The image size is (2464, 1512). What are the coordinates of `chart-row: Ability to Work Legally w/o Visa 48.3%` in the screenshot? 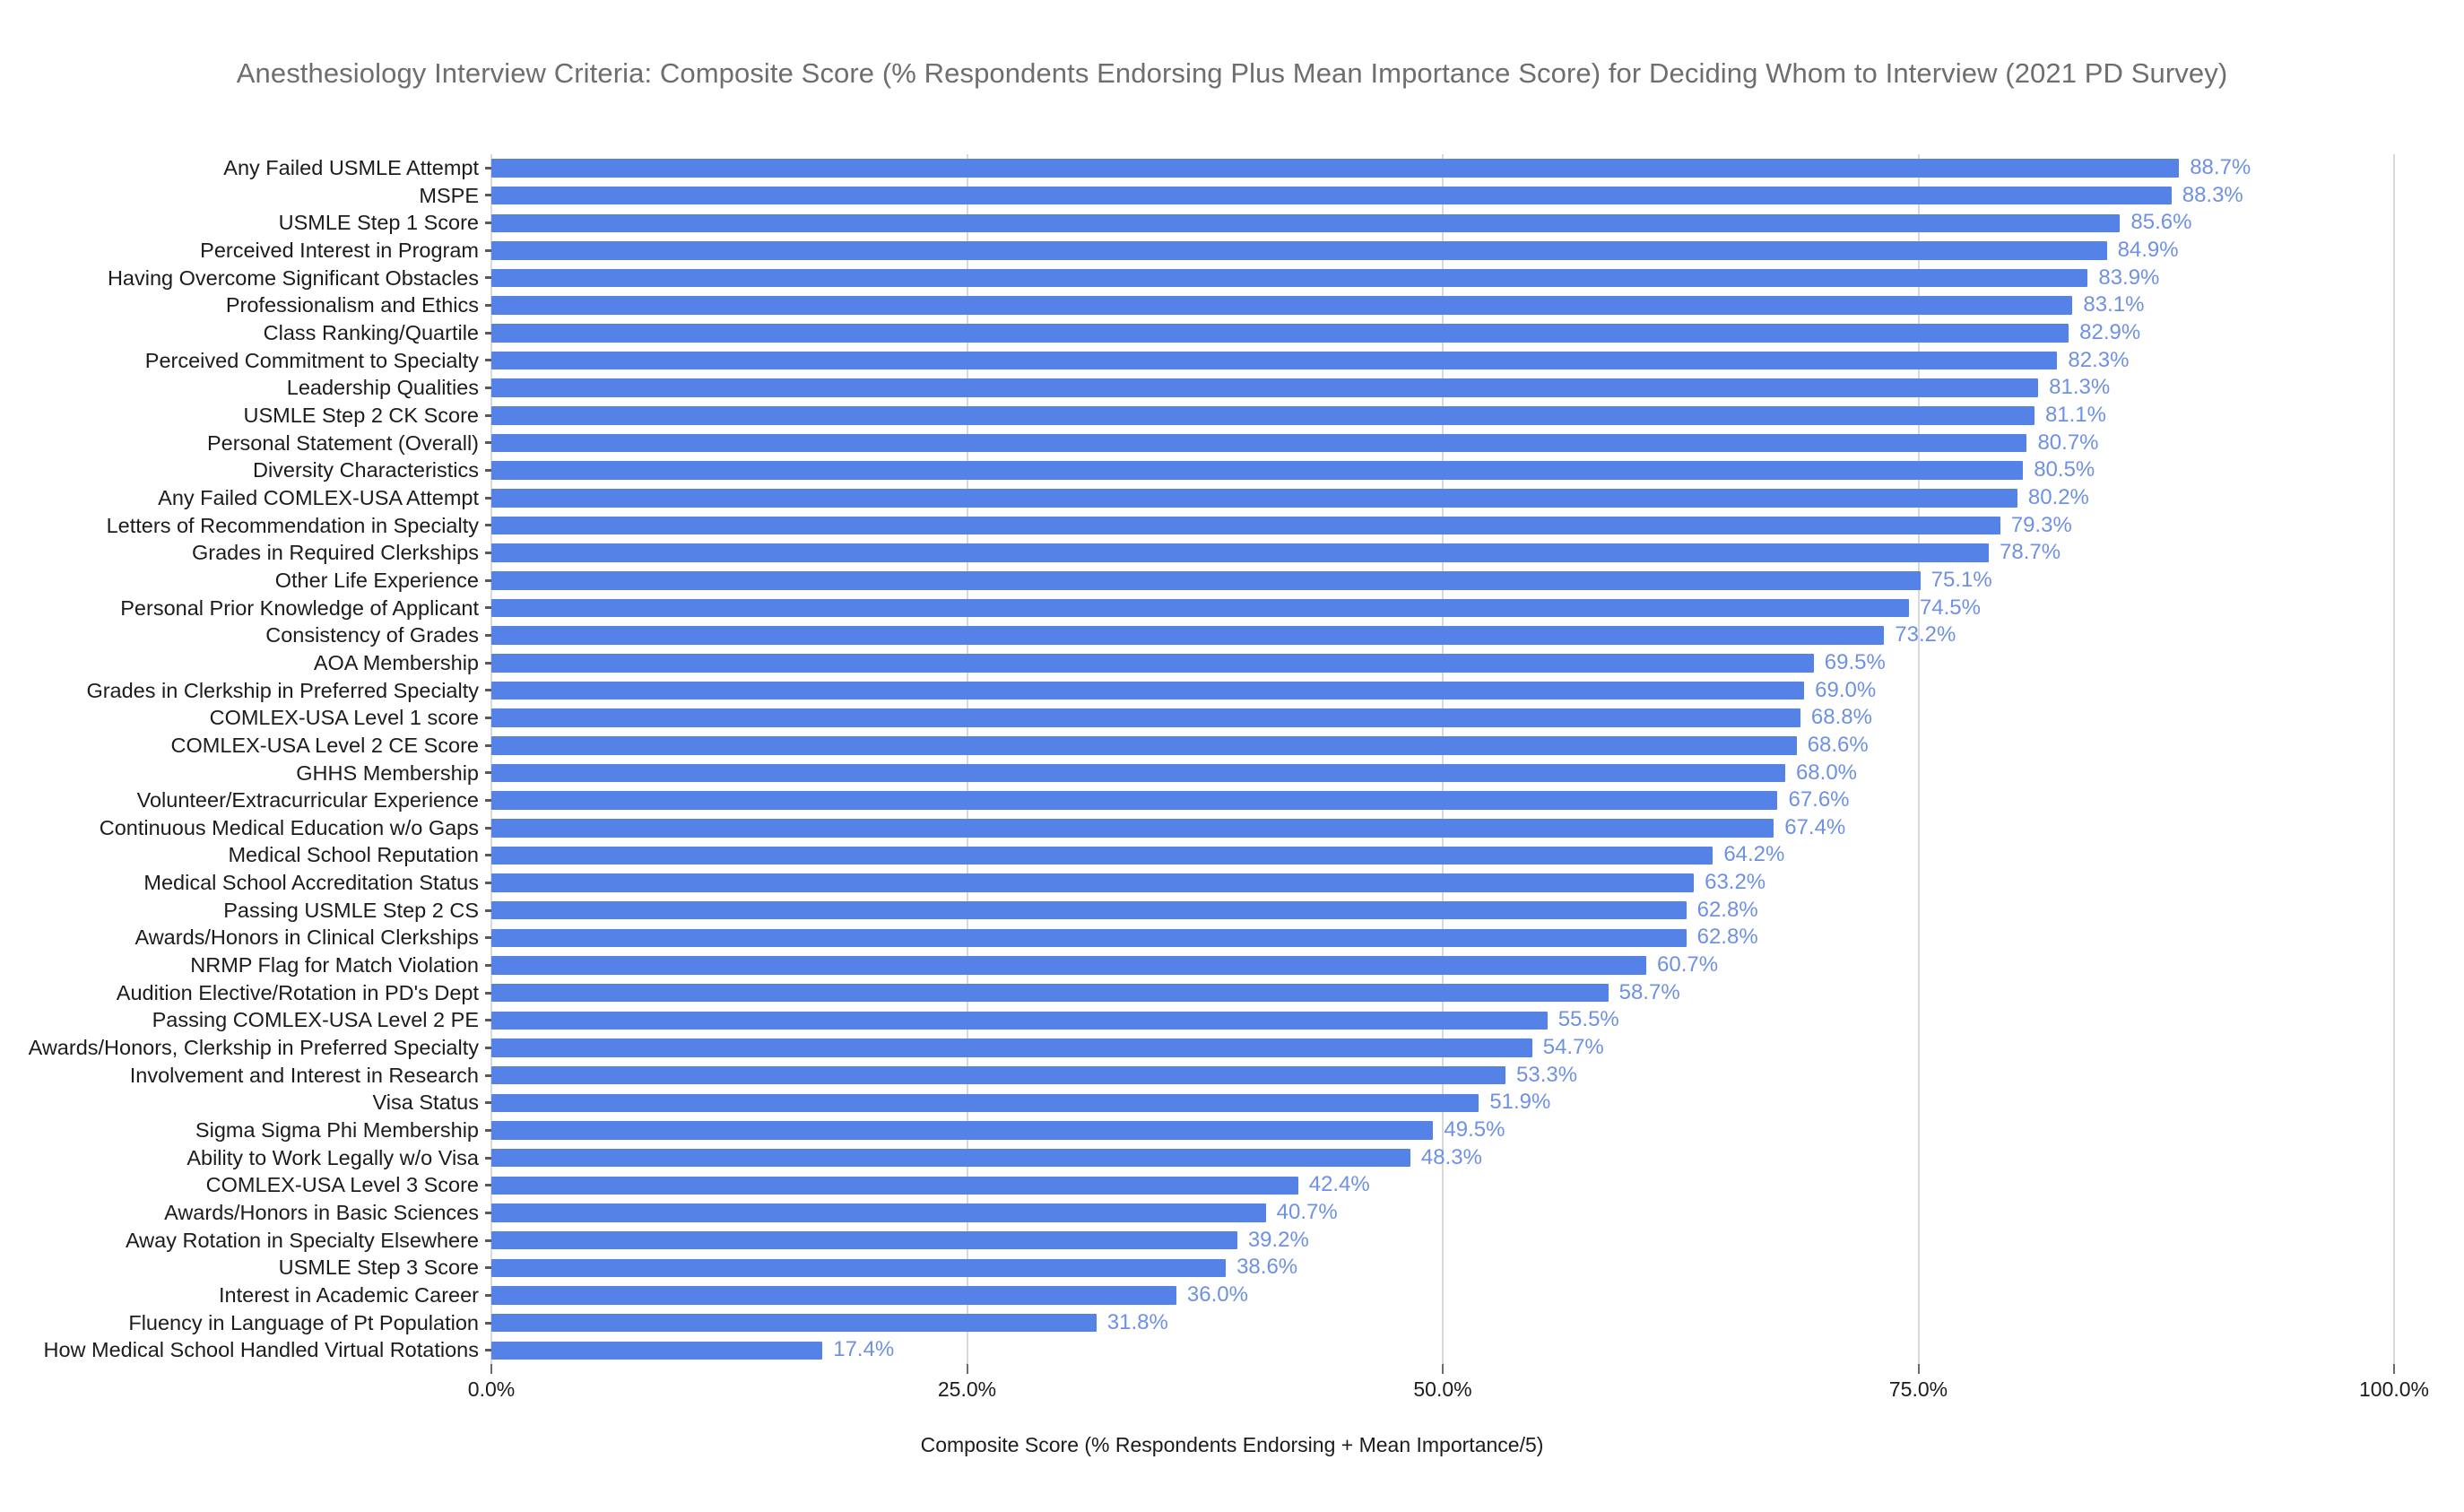 It's located at (1290, 1158).